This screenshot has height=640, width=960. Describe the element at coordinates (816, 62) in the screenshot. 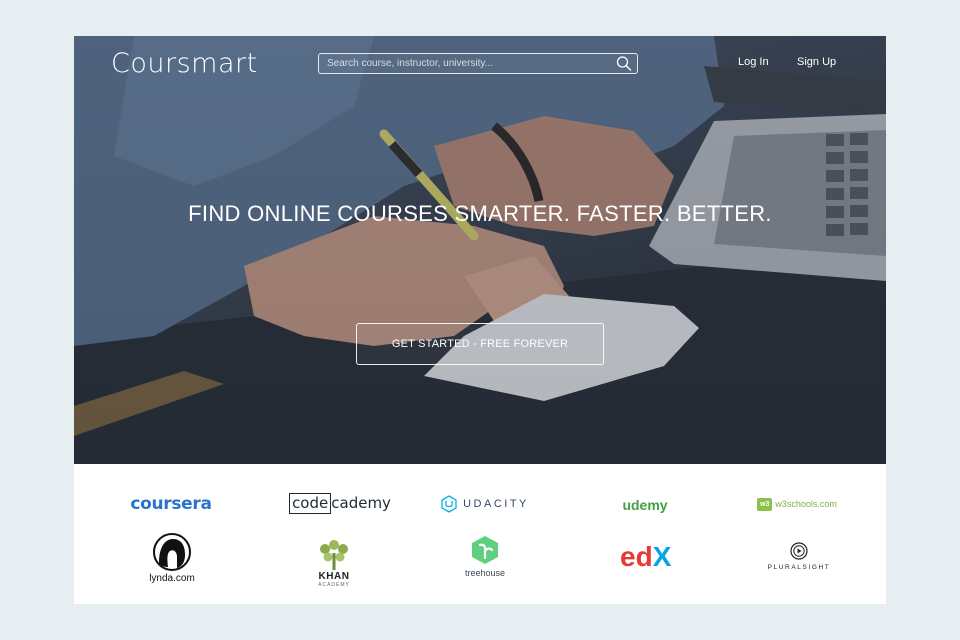

I see `signup-link: Sign Up` at that location.